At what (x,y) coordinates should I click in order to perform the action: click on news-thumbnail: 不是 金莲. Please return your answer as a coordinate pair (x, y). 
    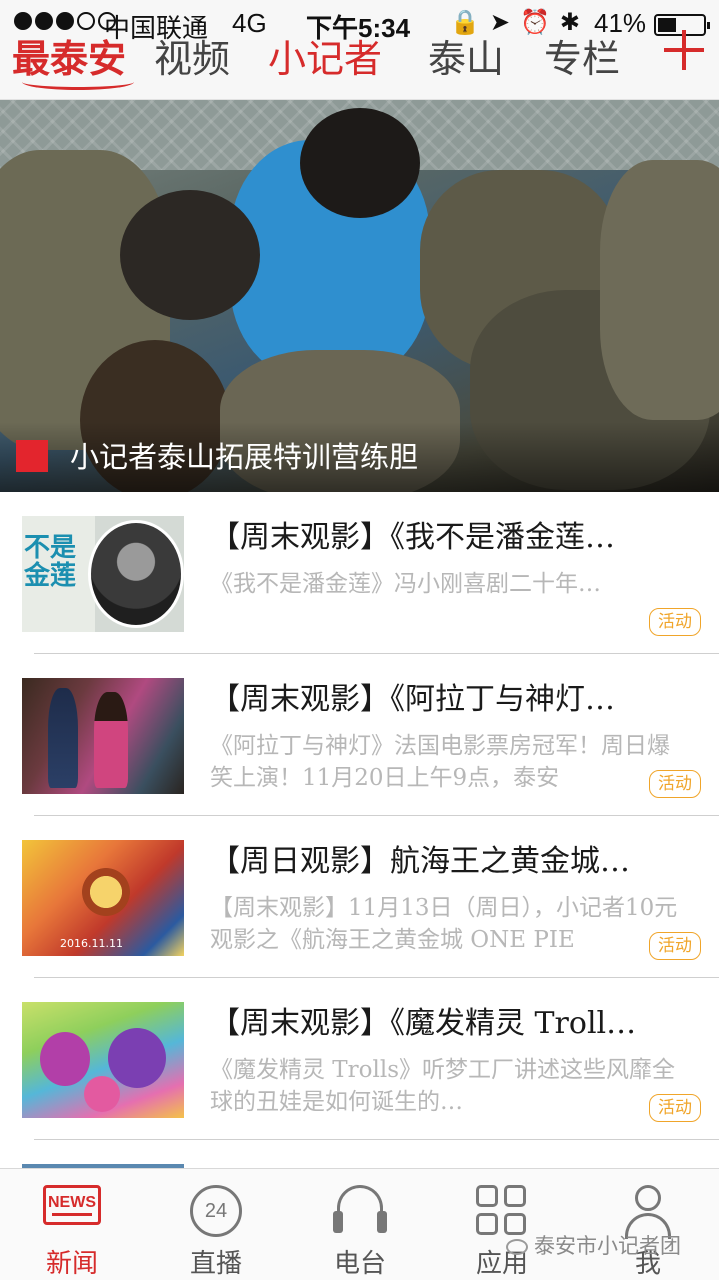
    Looking at the image, I should click on (103, 574).